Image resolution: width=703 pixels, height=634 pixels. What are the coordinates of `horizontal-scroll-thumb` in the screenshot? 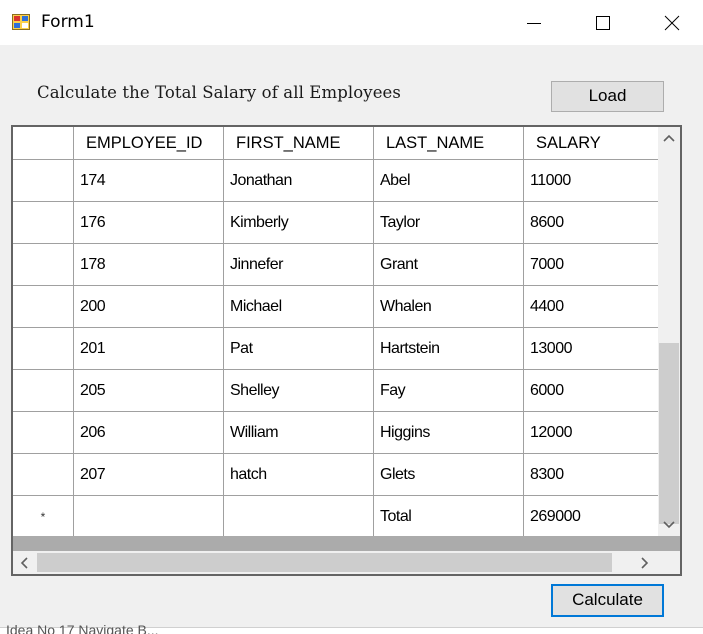 It's located at (324, 562).